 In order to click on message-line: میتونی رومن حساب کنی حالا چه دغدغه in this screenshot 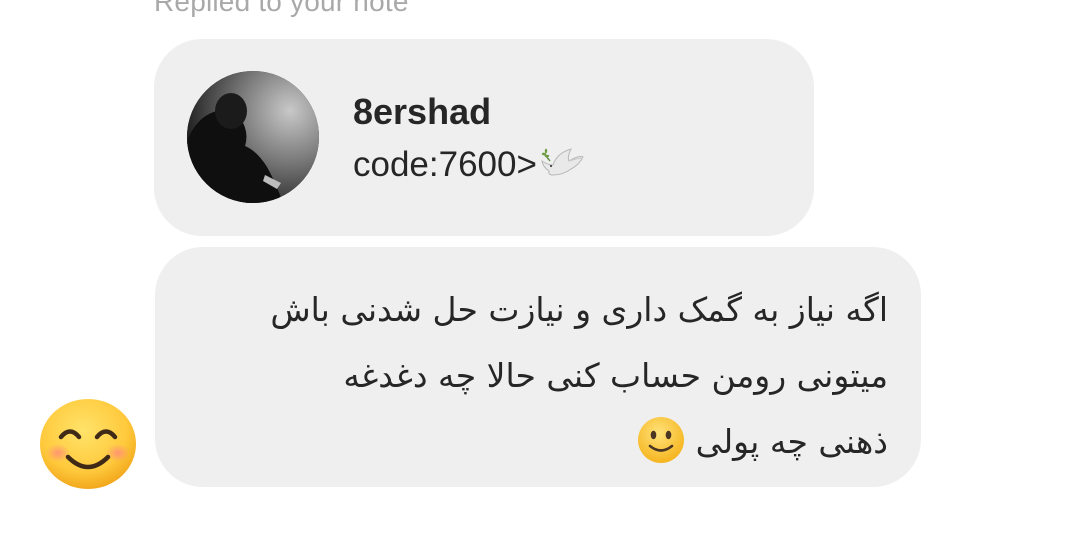, I will do `click(615, 375)`.